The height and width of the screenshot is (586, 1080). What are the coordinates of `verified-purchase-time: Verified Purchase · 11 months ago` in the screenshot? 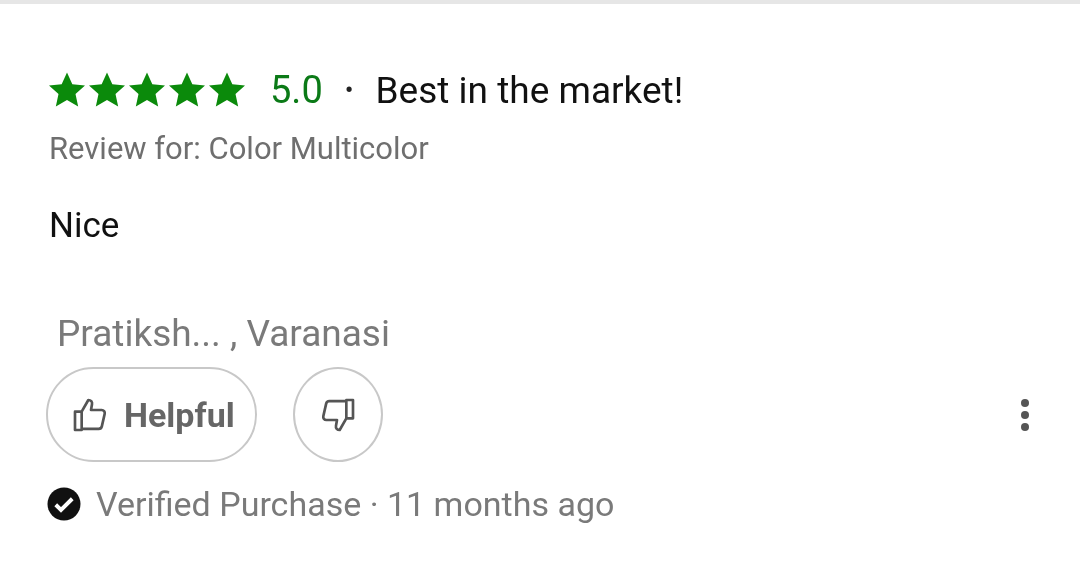 It's located at (355, 504).